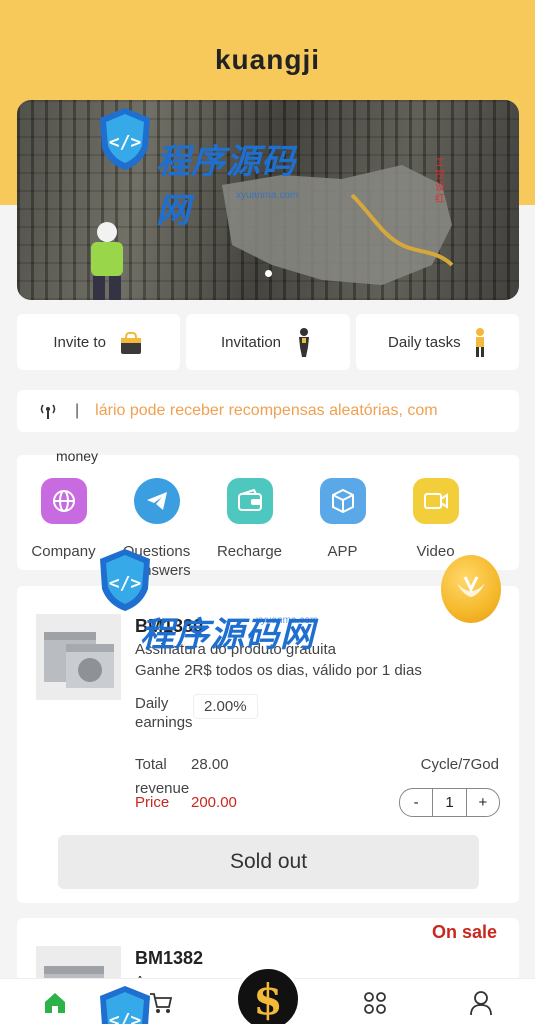 The image size is (535, 1024). I want to click on quantity-value: 1, so click(449, 802).